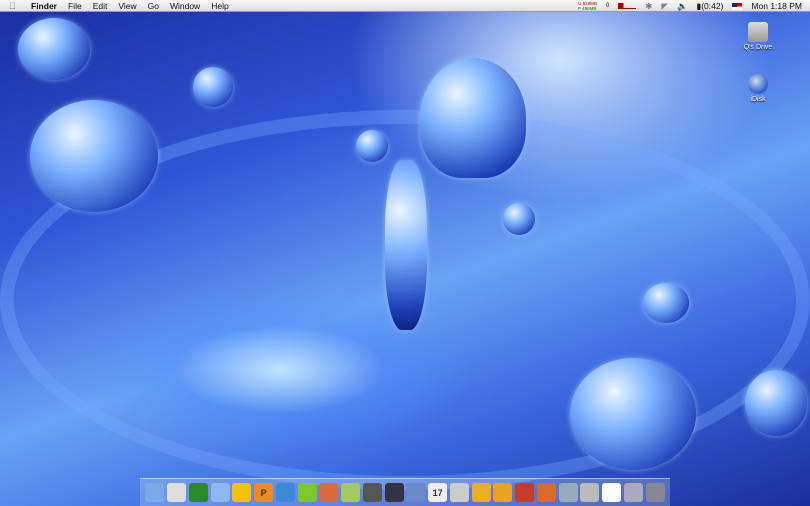 The width and height of the screenshot is (810, 506). I want to click on dock-item-app-blue, so click(285, 492).